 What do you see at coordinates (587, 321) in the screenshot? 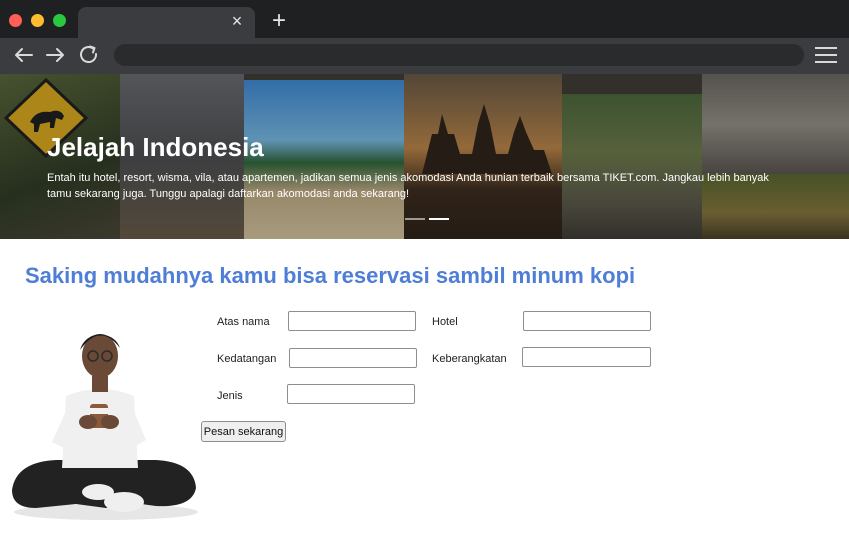
I see `hotel-input` at bounding box center [587, 321].